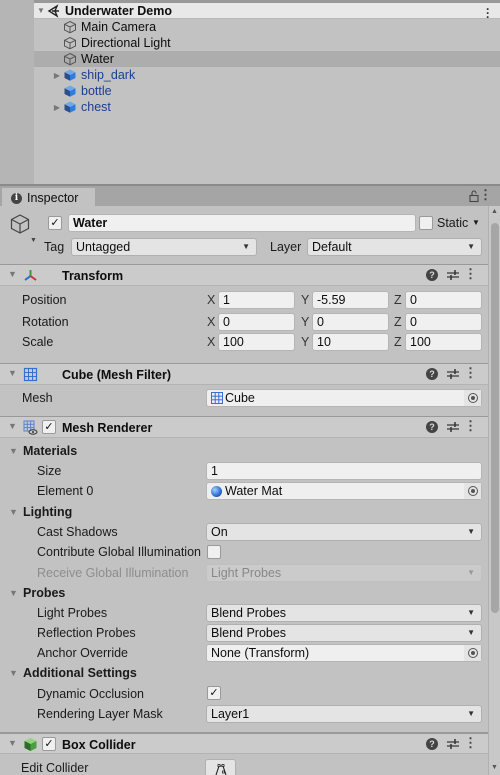 The image size is (500, 775). I want to click on expand-arrow-icon: ▼, so click(41, 10).